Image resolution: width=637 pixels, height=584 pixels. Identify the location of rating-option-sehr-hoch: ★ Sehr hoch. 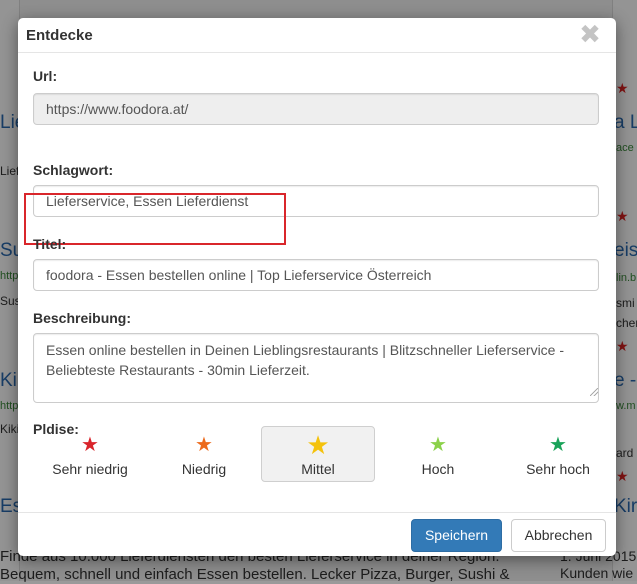
(558, 454).